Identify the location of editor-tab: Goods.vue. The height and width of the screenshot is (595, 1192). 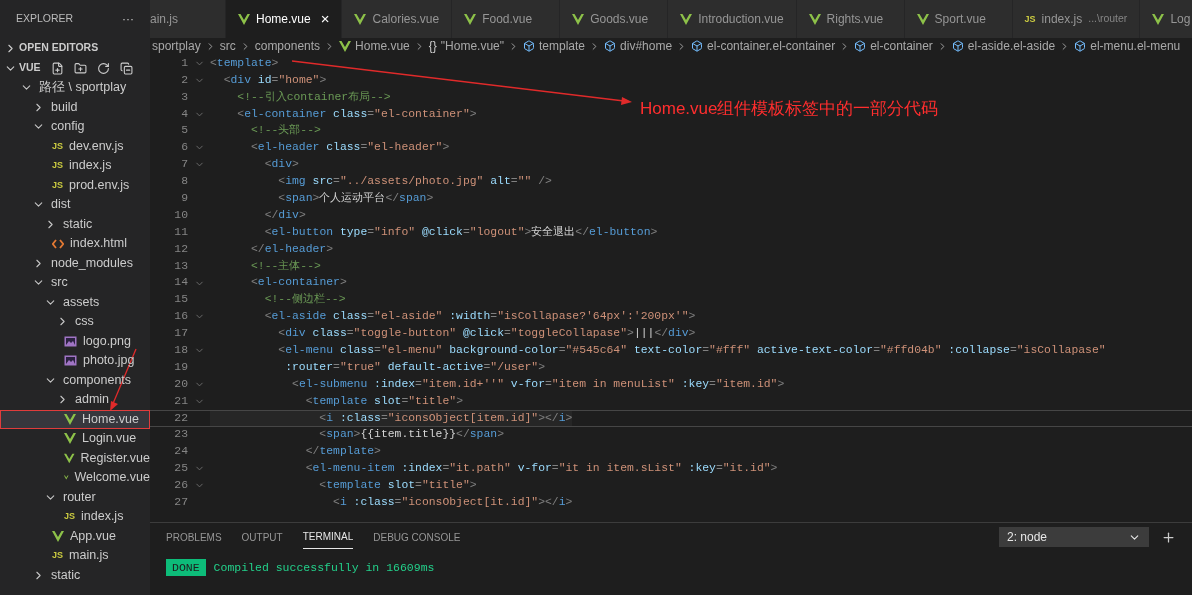
(614, 19).